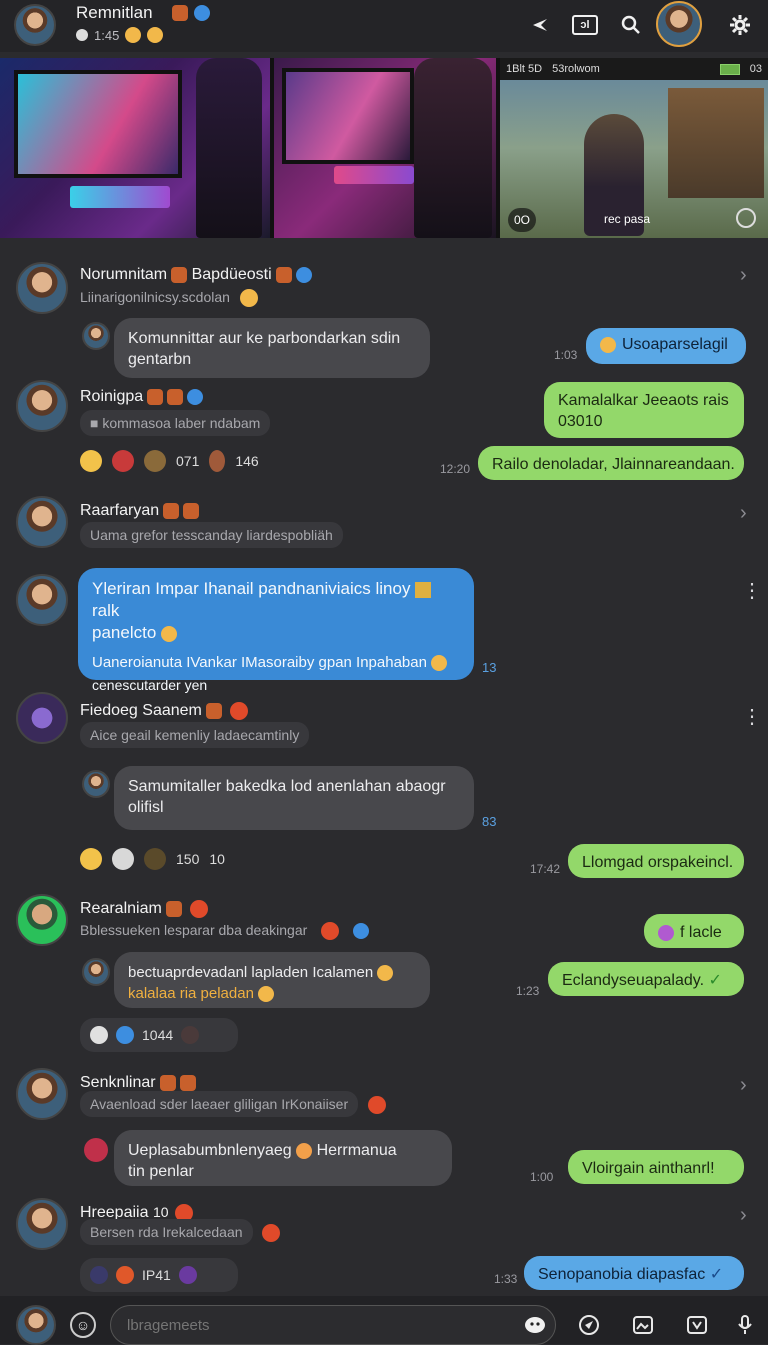 The height and width of the screenshot is (1345, 768). Describe the element at coordinates (161, 1171) in the screenshot. I see `message-text: tin penlar` at that location.